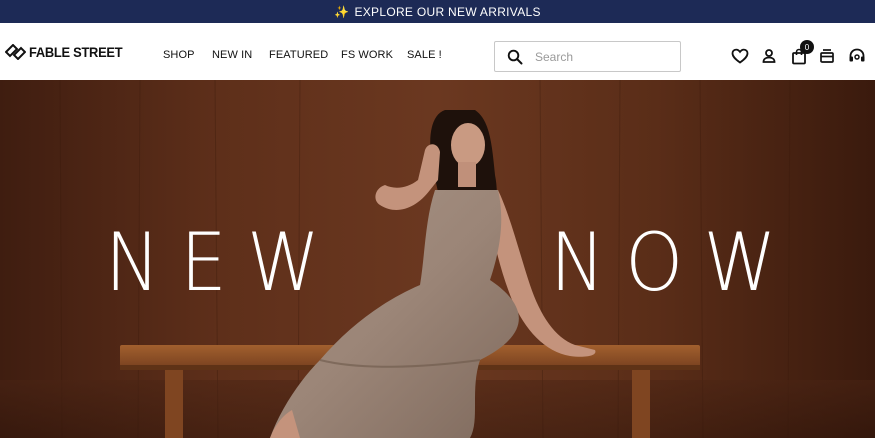 The image size is (875, 438). I want to click on promo-text: EXPLORE OUR NEW ARRIVALS, so click(447, 11).